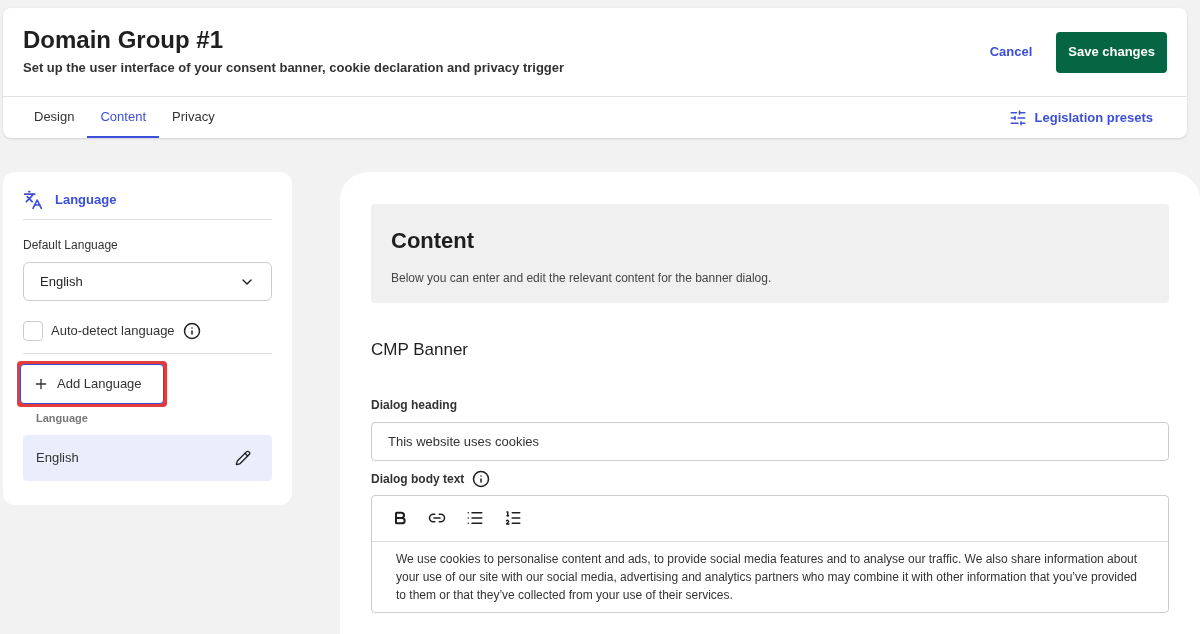 This screenshot has width=1200, height=634. Describe the element at coordinates (86, 199) in the screenshot. I see `section-title: Language` at that location.